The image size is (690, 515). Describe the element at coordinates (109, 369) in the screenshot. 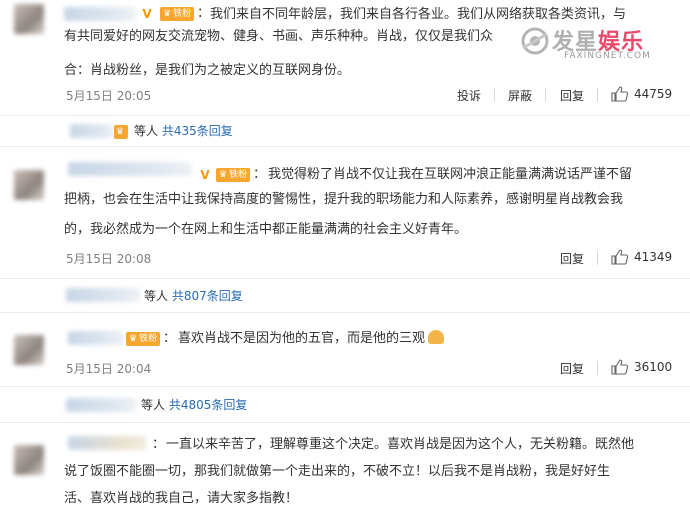

I see `comment-time: 5月15日 20:04` at that location.